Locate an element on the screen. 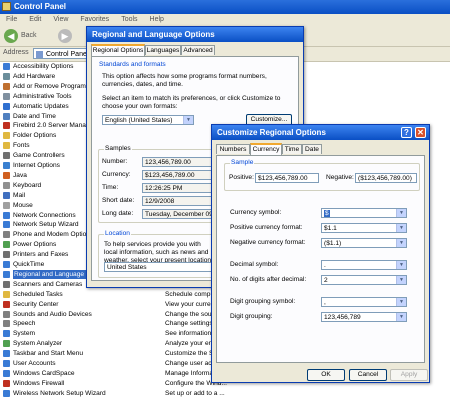 Image resolution: width=450 pixels, height=403 pixels. regional-dialog-titlebar: Regional and Language Options is located at coordinates (195, 34).